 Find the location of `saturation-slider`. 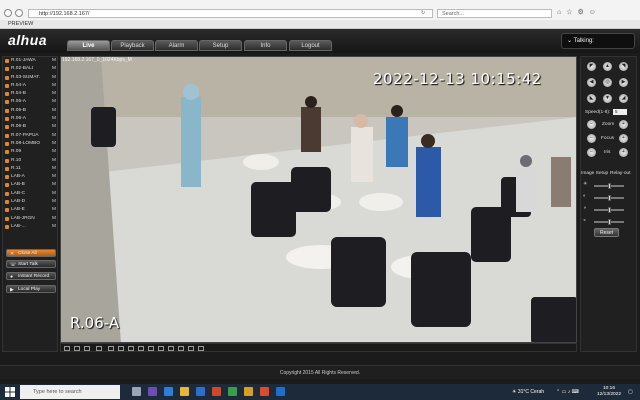

saturation-slider is located at coordinates (609, 210).